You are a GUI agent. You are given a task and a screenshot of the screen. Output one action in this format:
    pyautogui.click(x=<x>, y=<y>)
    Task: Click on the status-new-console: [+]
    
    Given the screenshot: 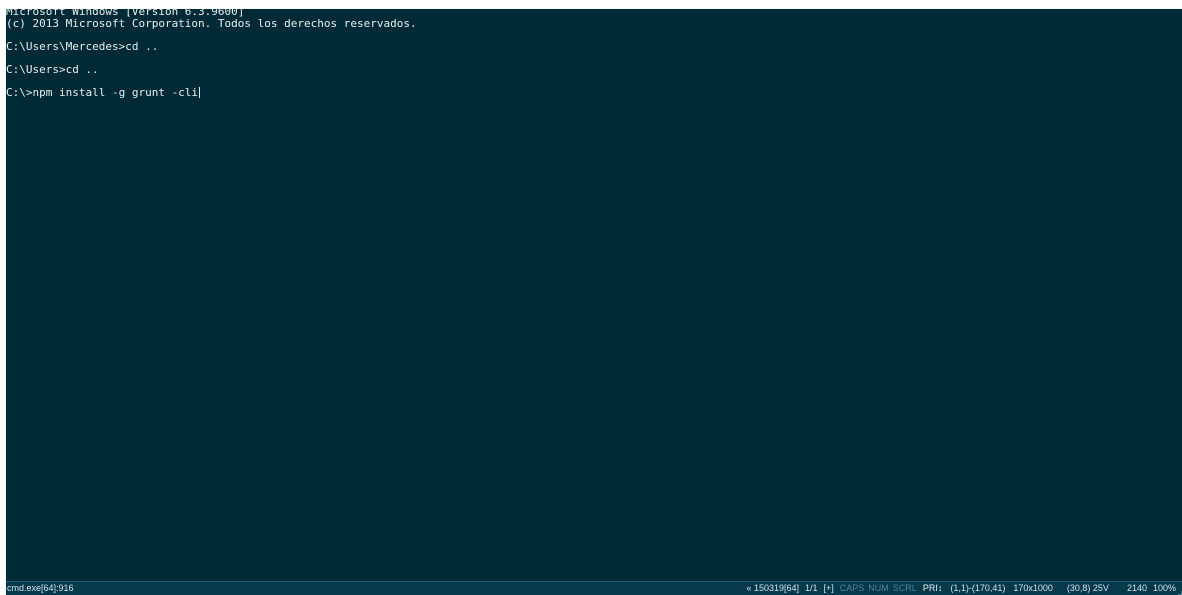 What is the action you would take?
    pyautogui.click(x=829, y=588)
    